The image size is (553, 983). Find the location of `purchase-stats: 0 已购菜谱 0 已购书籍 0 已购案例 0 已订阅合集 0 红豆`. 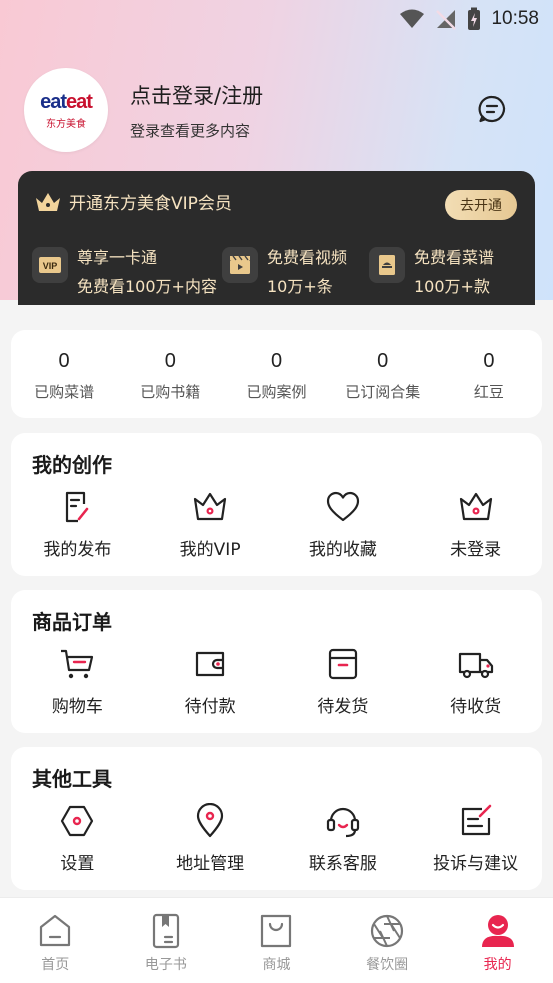

purchase-stats: 0 已购菜谱 0 已购书籍 0 已购案例 0 已订阅合集 0 红豆 is located at coordinates (276, 374).